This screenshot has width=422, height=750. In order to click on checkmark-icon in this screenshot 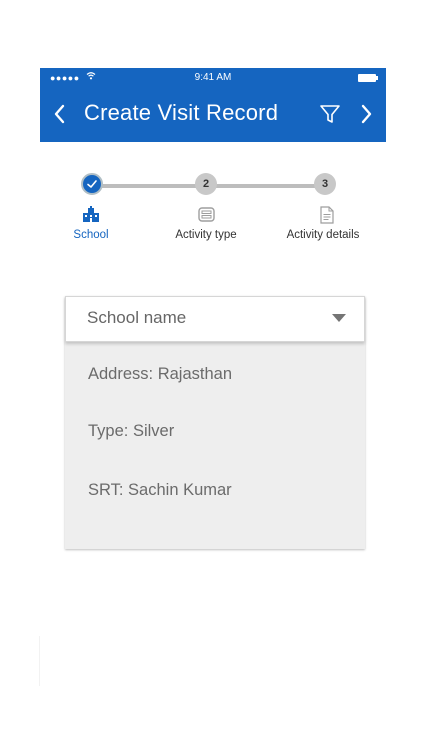, I will do `click(92, 184)`.